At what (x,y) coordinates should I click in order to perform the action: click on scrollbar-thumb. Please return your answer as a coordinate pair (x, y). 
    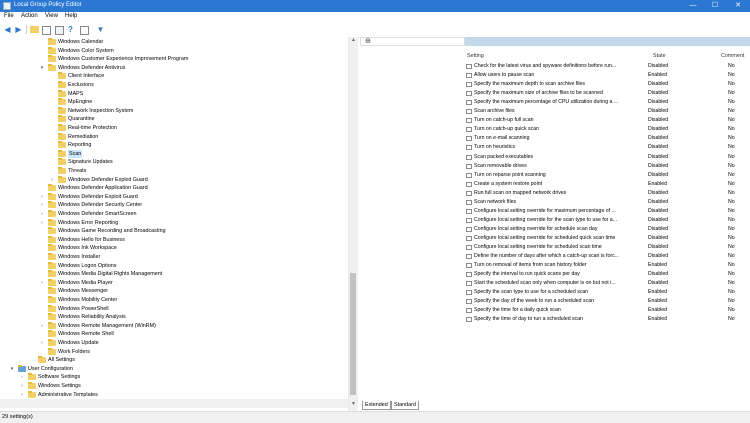
    Looking at the image, I should click on (353, 334).